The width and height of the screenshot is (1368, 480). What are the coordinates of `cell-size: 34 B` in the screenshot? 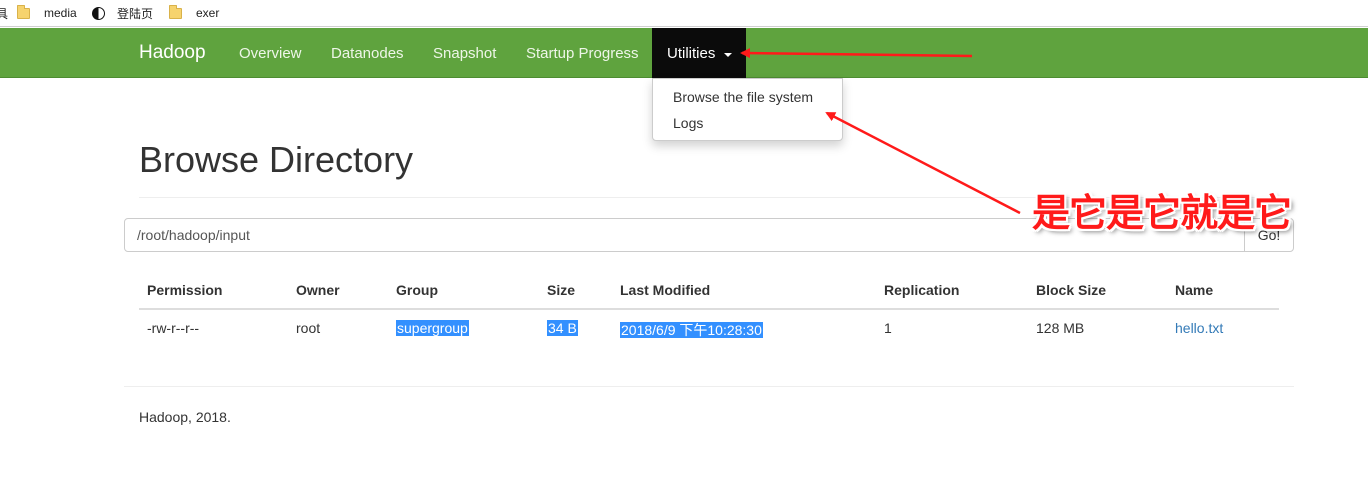 It's located at (562, 328).